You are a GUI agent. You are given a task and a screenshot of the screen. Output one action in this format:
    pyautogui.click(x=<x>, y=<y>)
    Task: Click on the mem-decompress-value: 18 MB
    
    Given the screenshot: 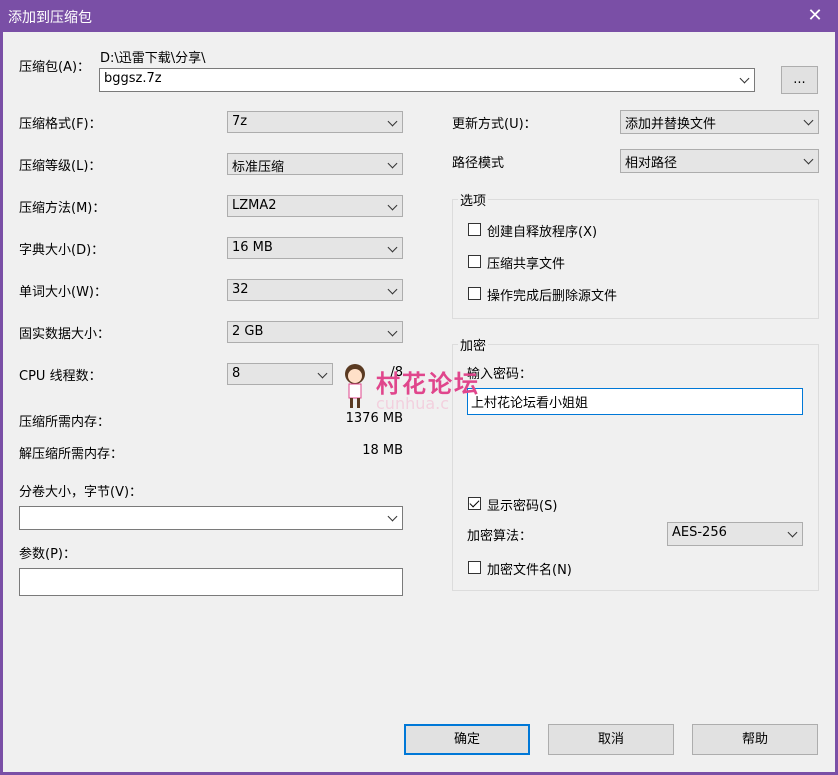 What is the action you would take?
    pyautogui.click(x=382, y=450)
    